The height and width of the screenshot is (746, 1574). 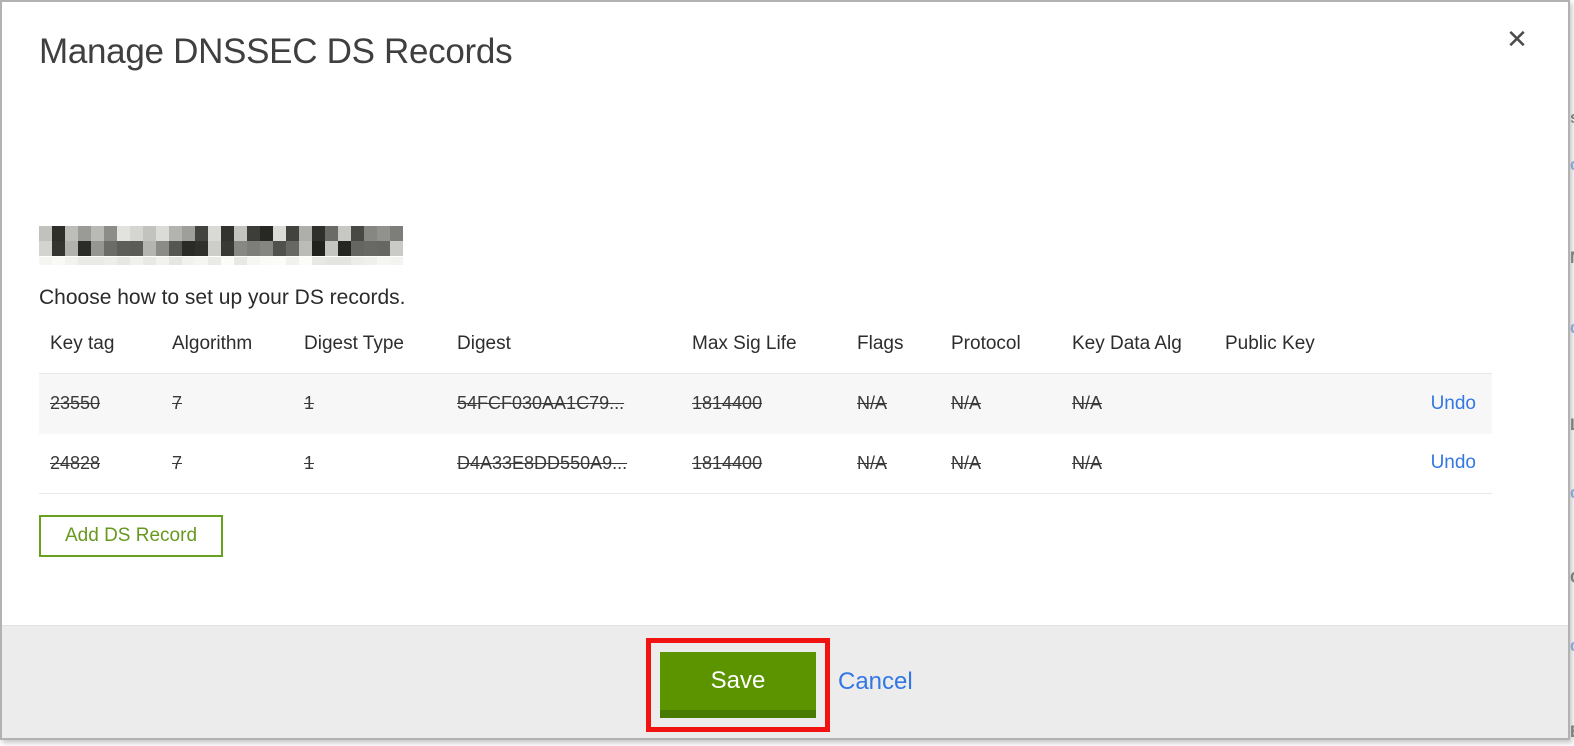 What do you see at coordinates (82, 343) in the screenshot?
I see `col-header-key-tag: Key tag` at bounding box center [82, 343].